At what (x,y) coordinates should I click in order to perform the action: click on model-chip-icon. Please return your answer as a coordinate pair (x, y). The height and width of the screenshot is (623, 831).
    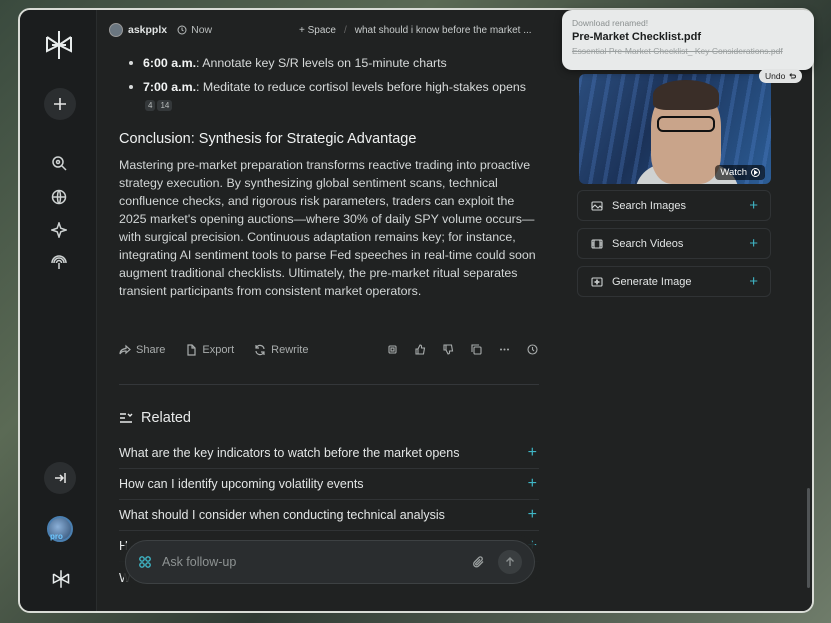
    Looking at the image, I should click on (392, 349).